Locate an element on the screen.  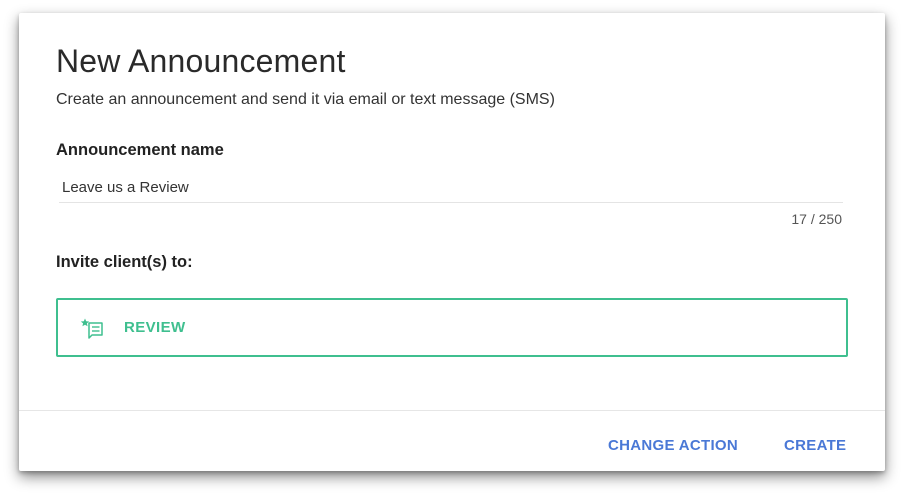
create-button: CREATE is located at coordinates (815, 445).